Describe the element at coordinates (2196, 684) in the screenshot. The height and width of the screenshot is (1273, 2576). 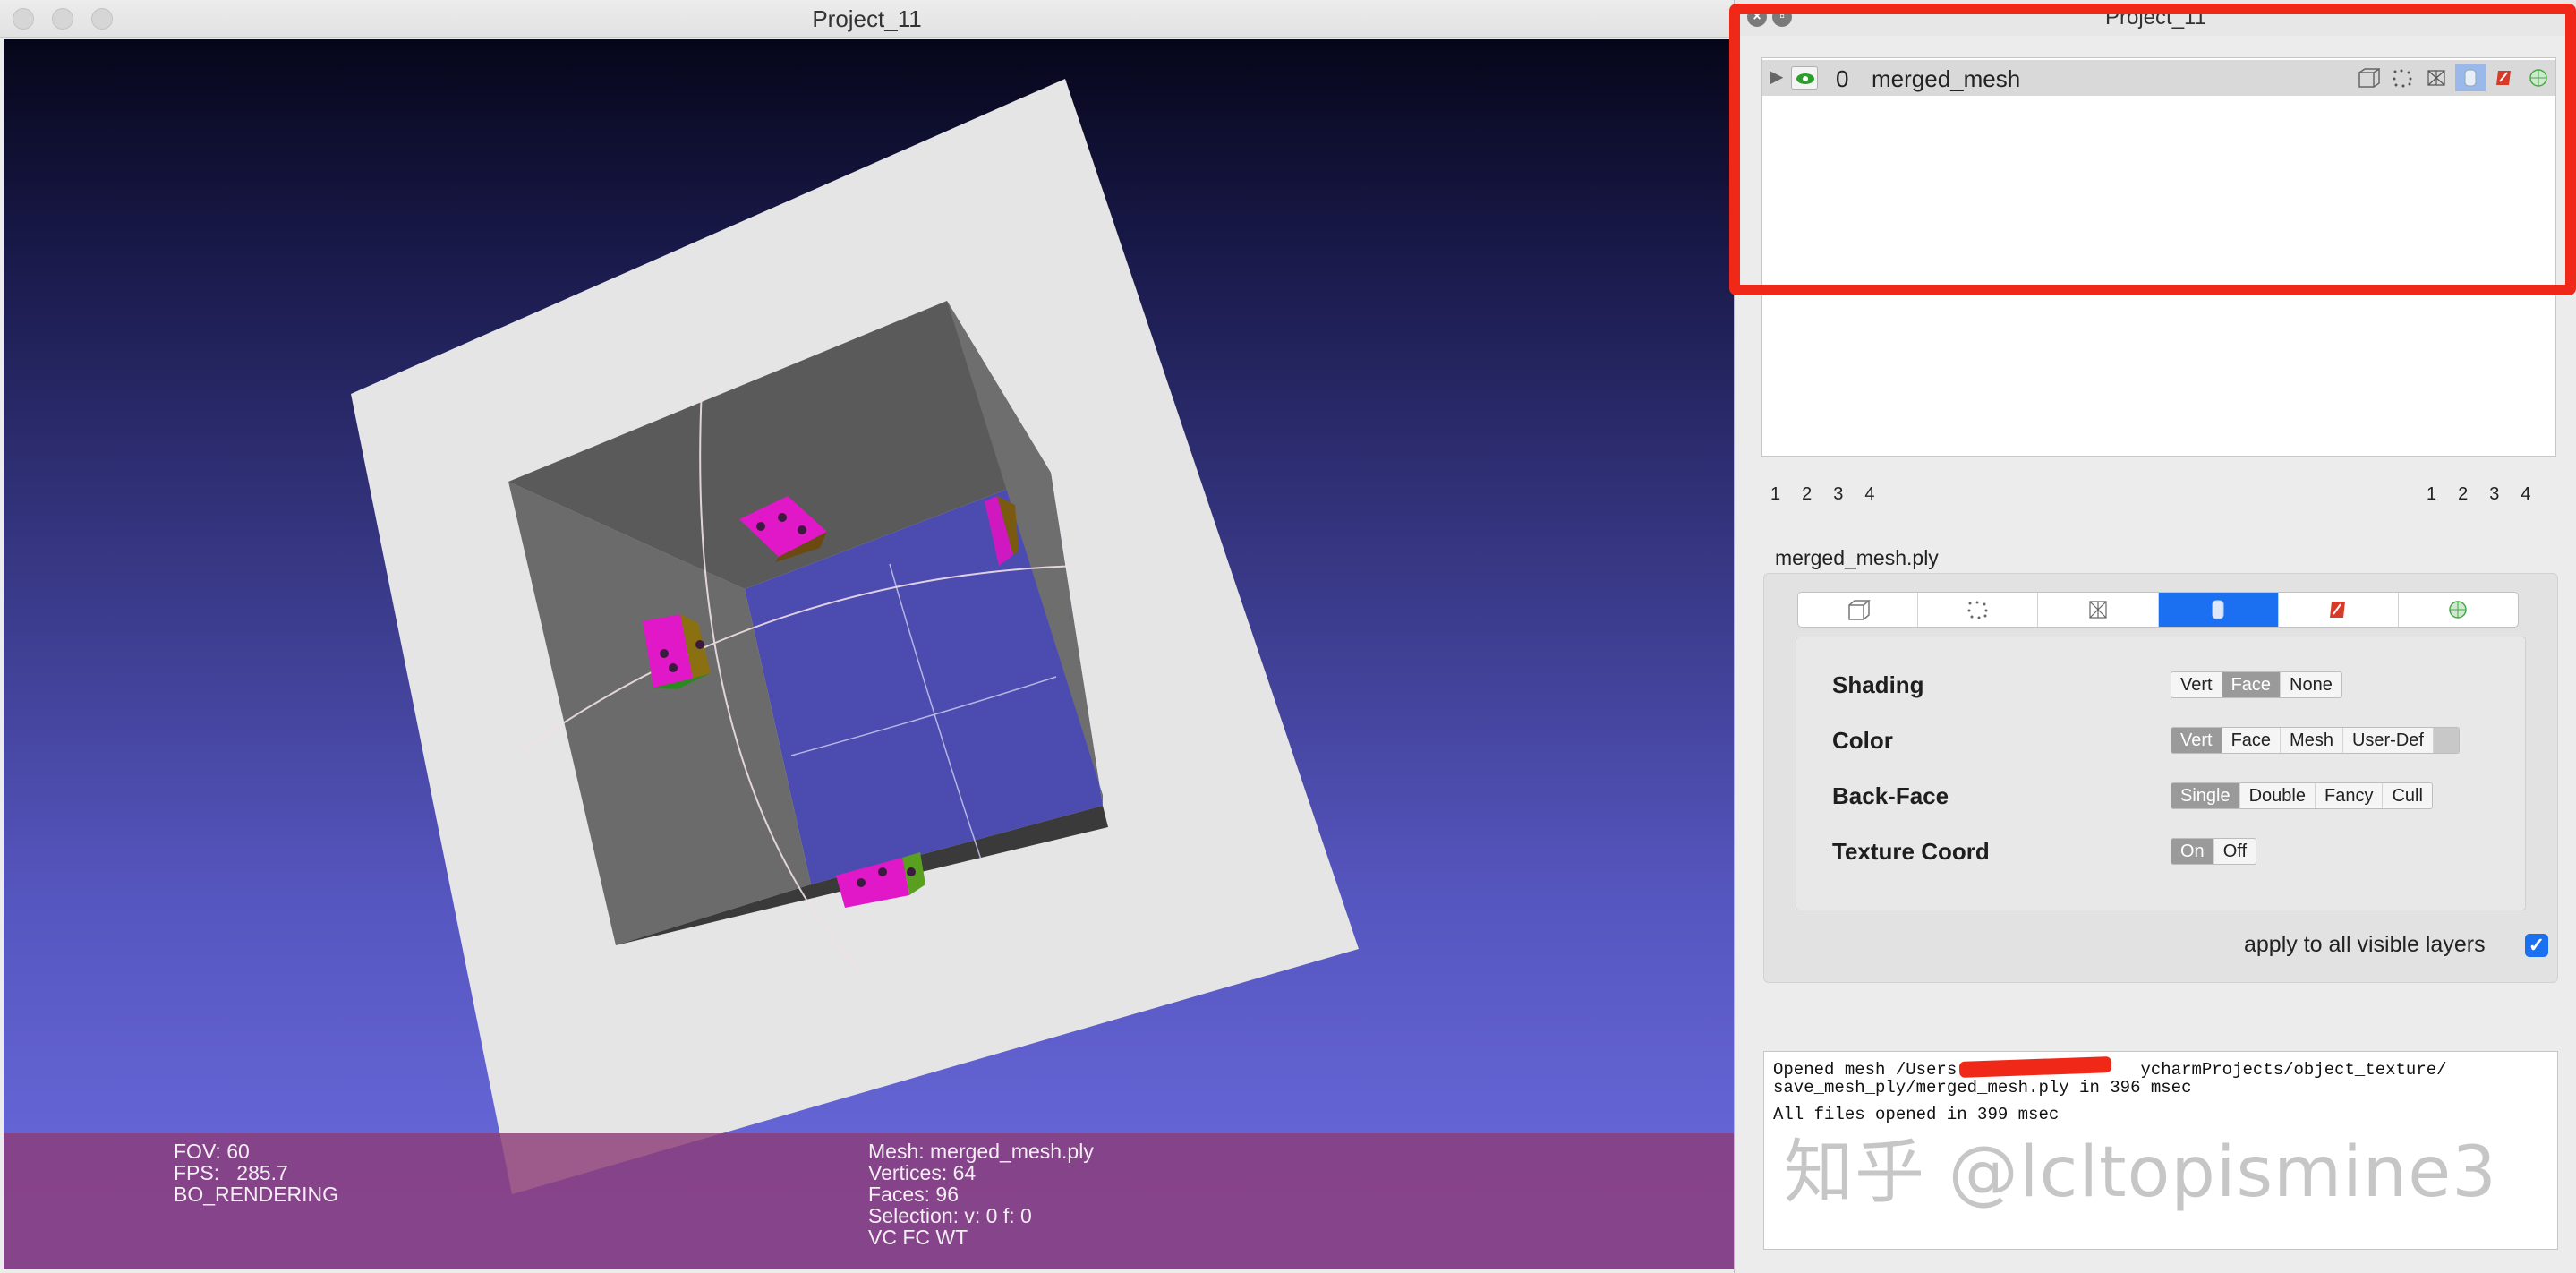
I see `shading-vert: Vert` at that location.